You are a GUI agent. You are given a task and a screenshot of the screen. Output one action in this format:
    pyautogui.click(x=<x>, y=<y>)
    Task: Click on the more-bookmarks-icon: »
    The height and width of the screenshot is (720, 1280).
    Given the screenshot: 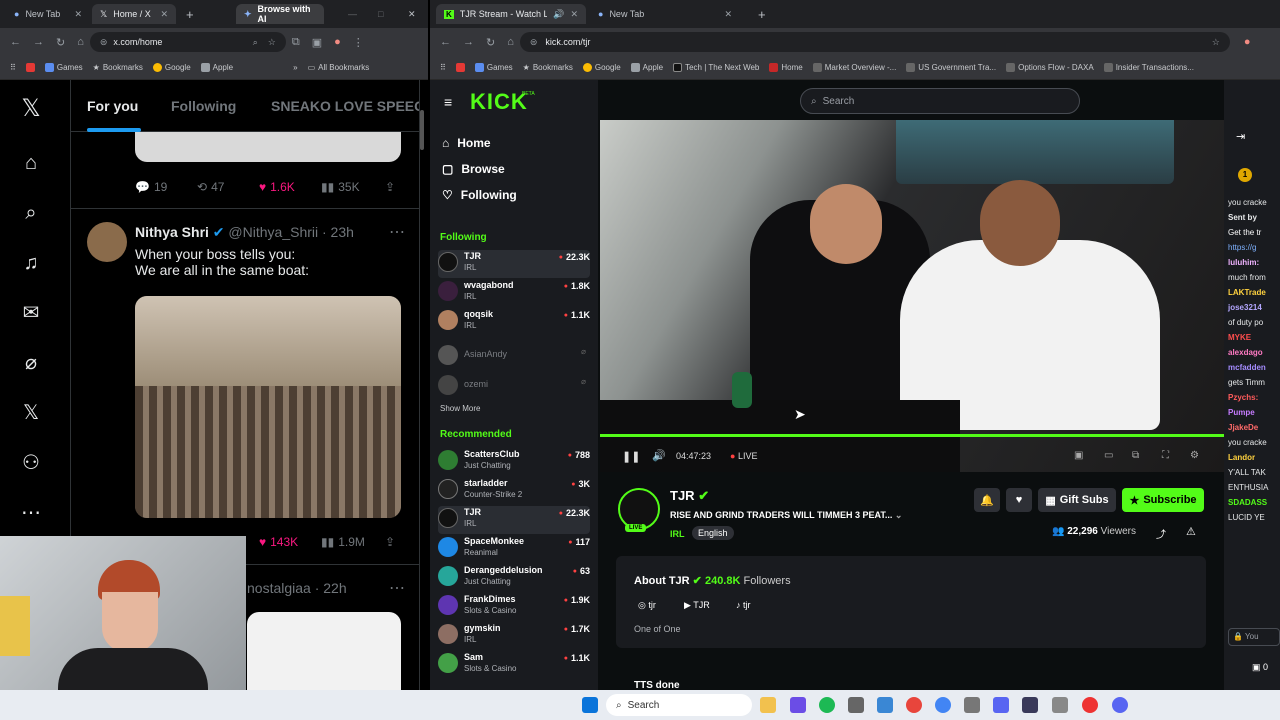 What is the action you would take?
    pyautogui.click(x=295, y=67)
    